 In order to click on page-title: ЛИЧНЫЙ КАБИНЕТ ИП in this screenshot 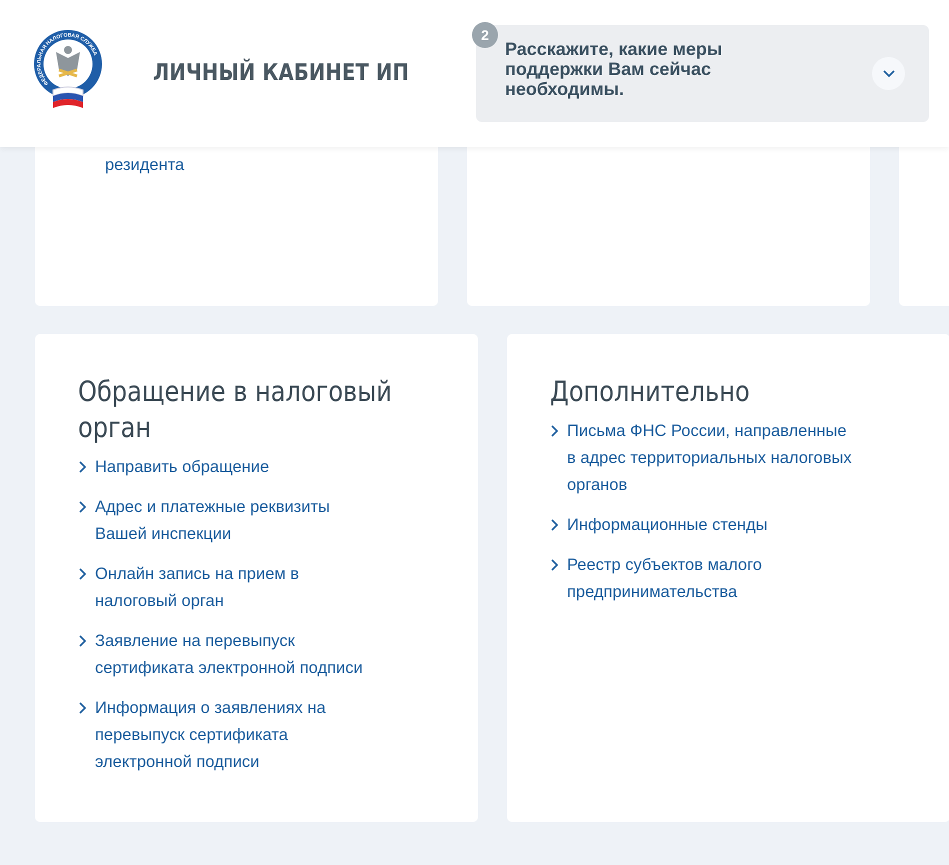, I will do `click(281, 73)`.